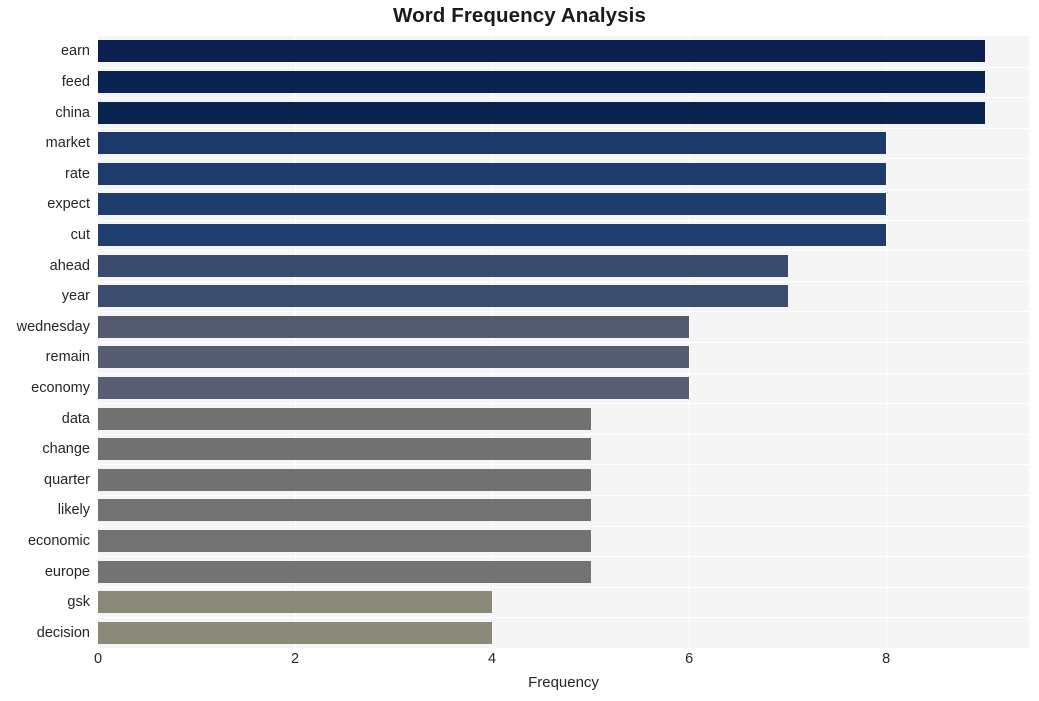 This screenshot has width=1039, height=701. What do you see at coordinates (72, 112) in the screenshot?
I see `y-tick-label: china` at bounding box center [72, 112].